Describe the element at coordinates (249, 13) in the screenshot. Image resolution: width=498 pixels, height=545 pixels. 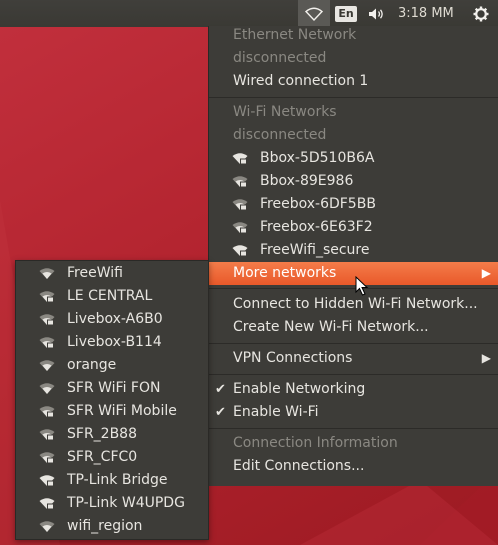
I see `top-panel: En 3:18 MM` at that location.